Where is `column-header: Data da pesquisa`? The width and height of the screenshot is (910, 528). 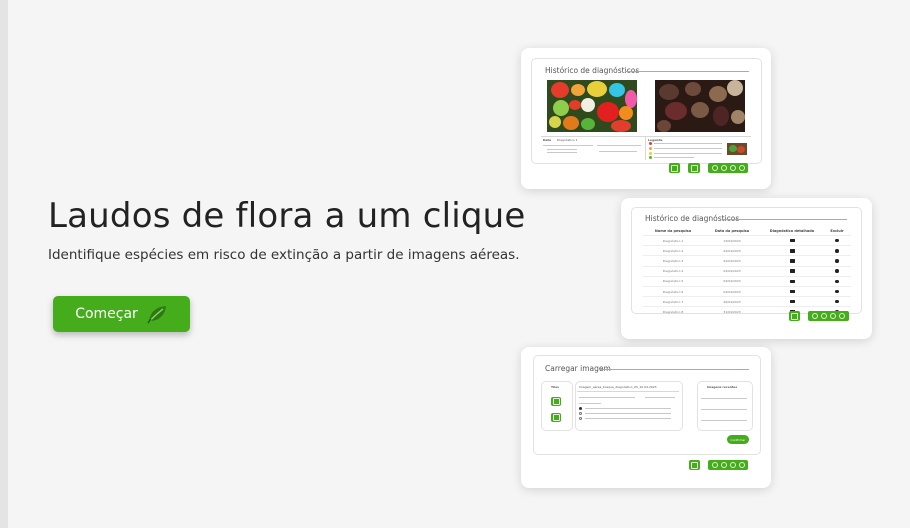
column-header: Data da pesquisa is located at coordinates (732, 231).